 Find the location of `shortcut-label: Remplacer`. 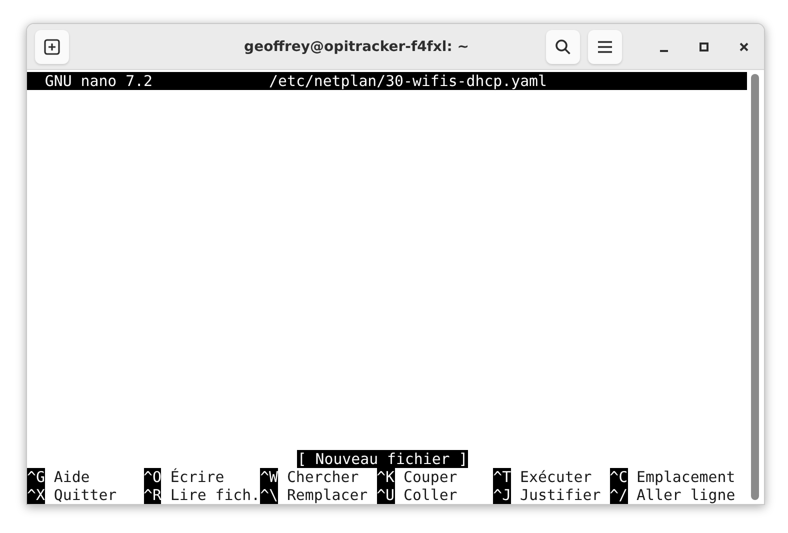

shortcut-label: Remplacer is located at coordinates (327, 495).